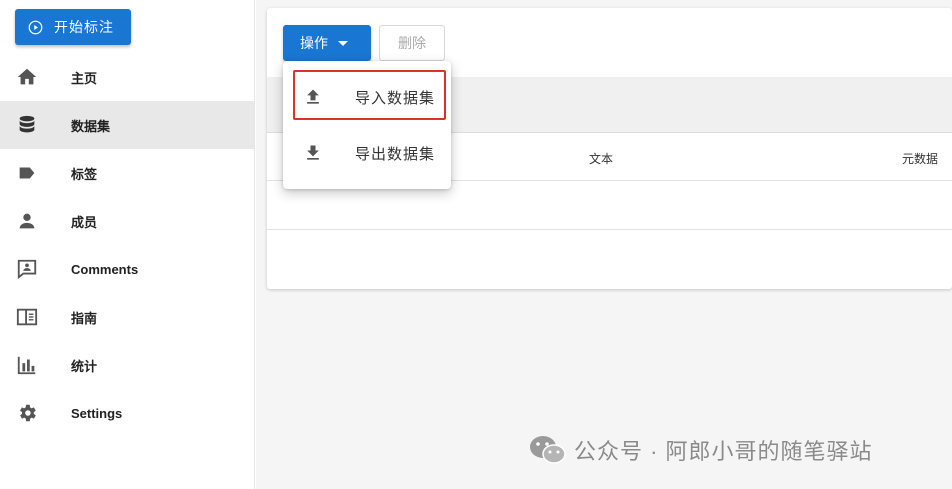 The width and height of the screenshot is (952, 489). Describe the element at coordinates (84, 366) in the screenshot. I see `sidebar-item-label: 统计` at that location.